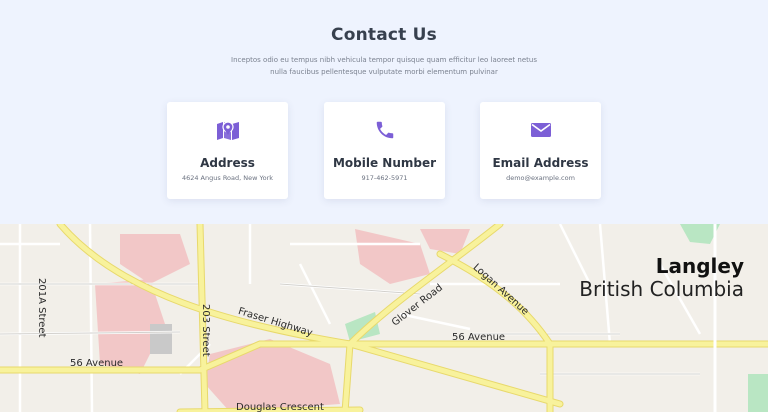 This screenshot has height=412, width=768. Describe the element at coordinates (227, 178) in the screenshot. I see `address-value: 4624 Angus Road, New York` at that location.